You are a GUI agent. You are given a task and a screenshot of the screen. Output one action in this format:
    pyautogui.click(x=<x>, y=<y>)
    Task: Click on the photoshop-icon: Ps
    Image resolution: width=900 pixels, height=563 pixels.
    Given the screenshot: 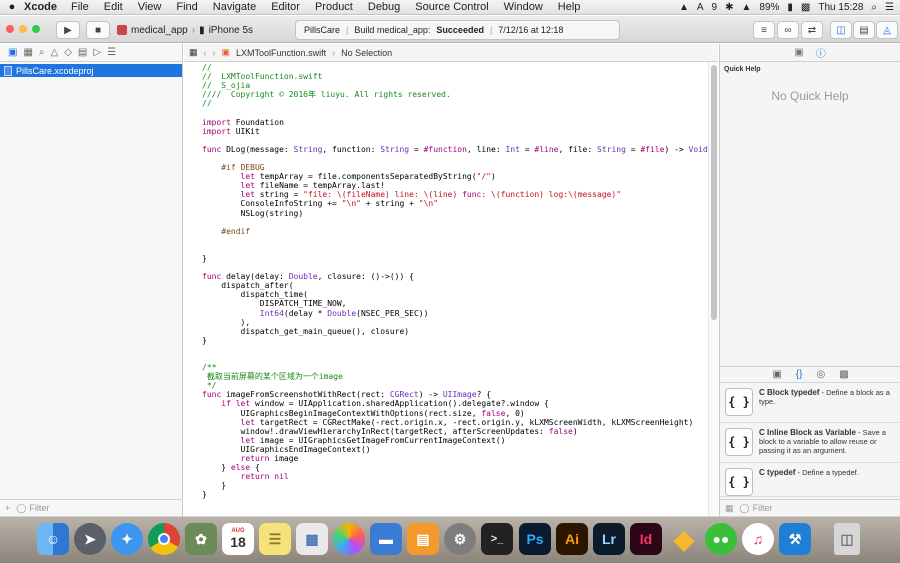 What is the action you would take?
    pyautogui.click(x=535, y=539)
    